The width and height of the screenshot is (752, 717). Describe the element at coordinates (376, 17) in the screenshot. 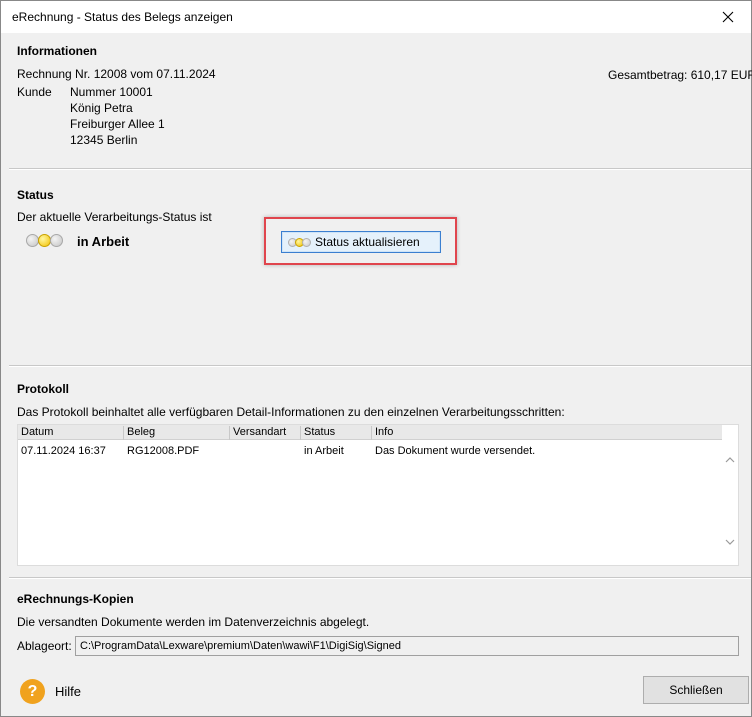

I see `title-bar: eRechnung - Status des Belegs anzeigen` at that location.